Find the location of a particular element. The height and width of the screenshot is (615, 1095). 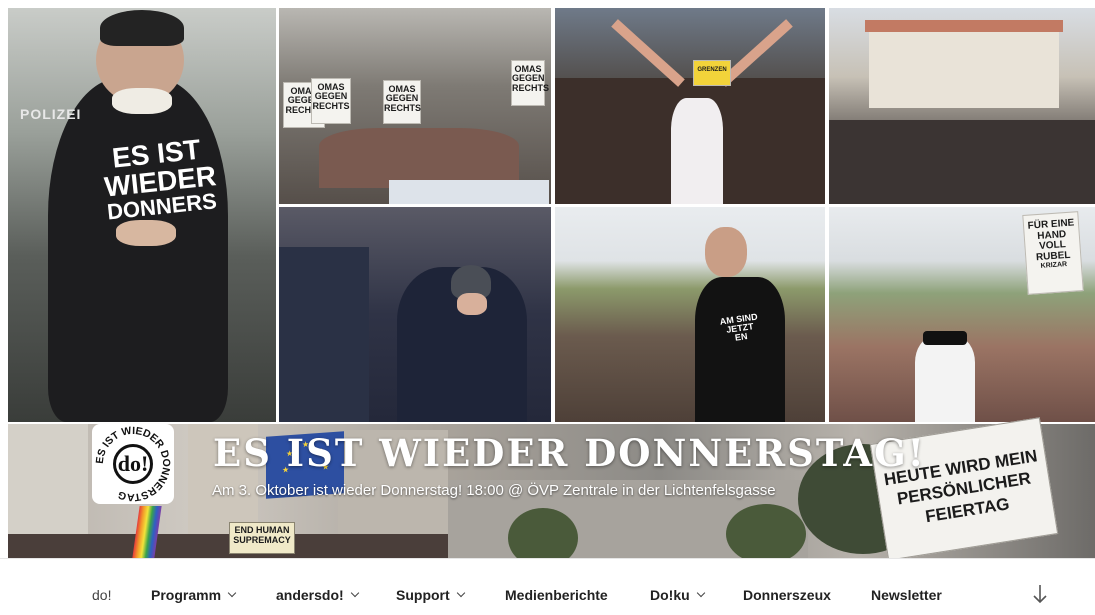

nav-item-label: Programm is located at coordinates (186, 595).